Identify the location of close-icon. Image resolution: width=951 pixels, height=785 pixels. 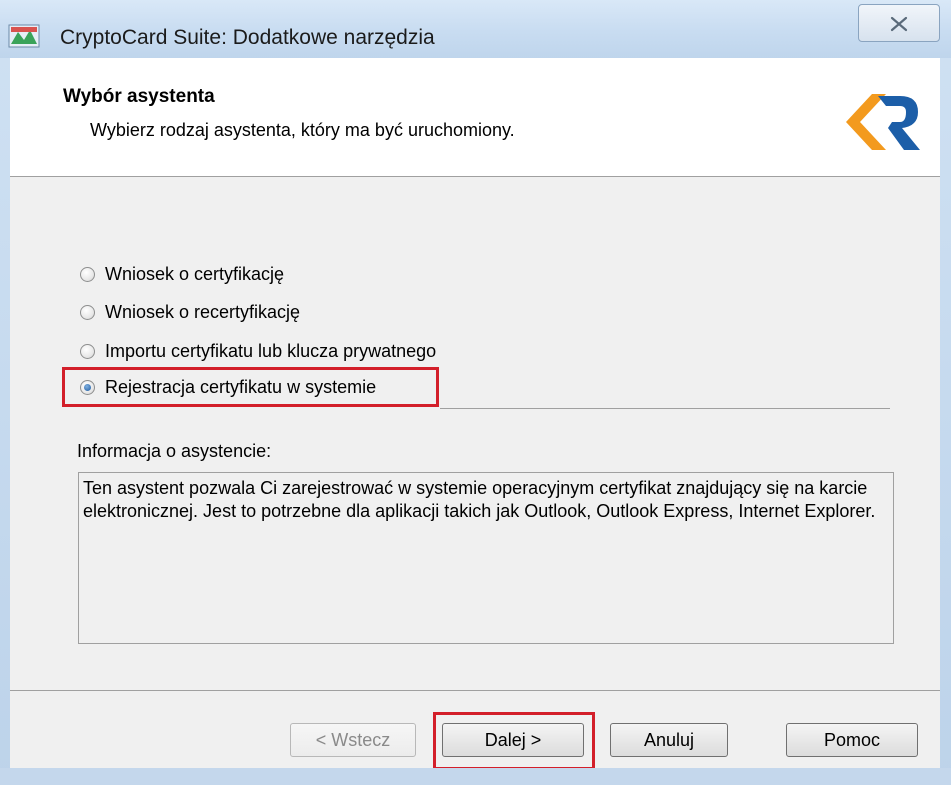
(899, 24).